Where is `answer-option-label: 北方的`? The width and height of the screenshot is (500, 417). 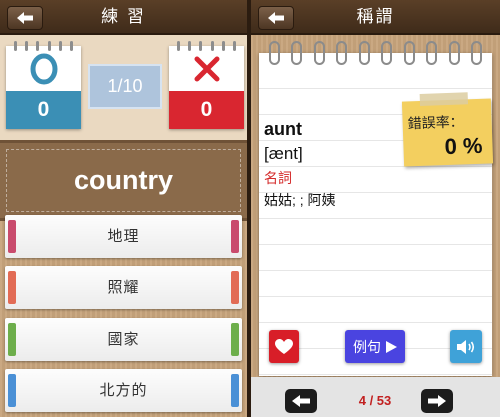
answer-option-label: 北方的 is located at coordinates (123, 390).